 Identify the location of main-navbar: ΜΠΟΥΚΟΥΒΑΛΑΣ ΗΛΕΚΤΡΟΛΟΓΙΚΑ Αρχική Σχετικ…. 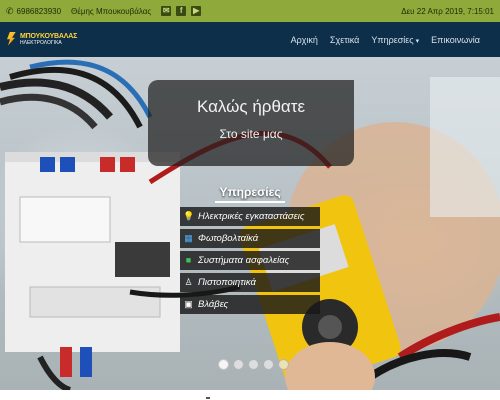
(250, 39).